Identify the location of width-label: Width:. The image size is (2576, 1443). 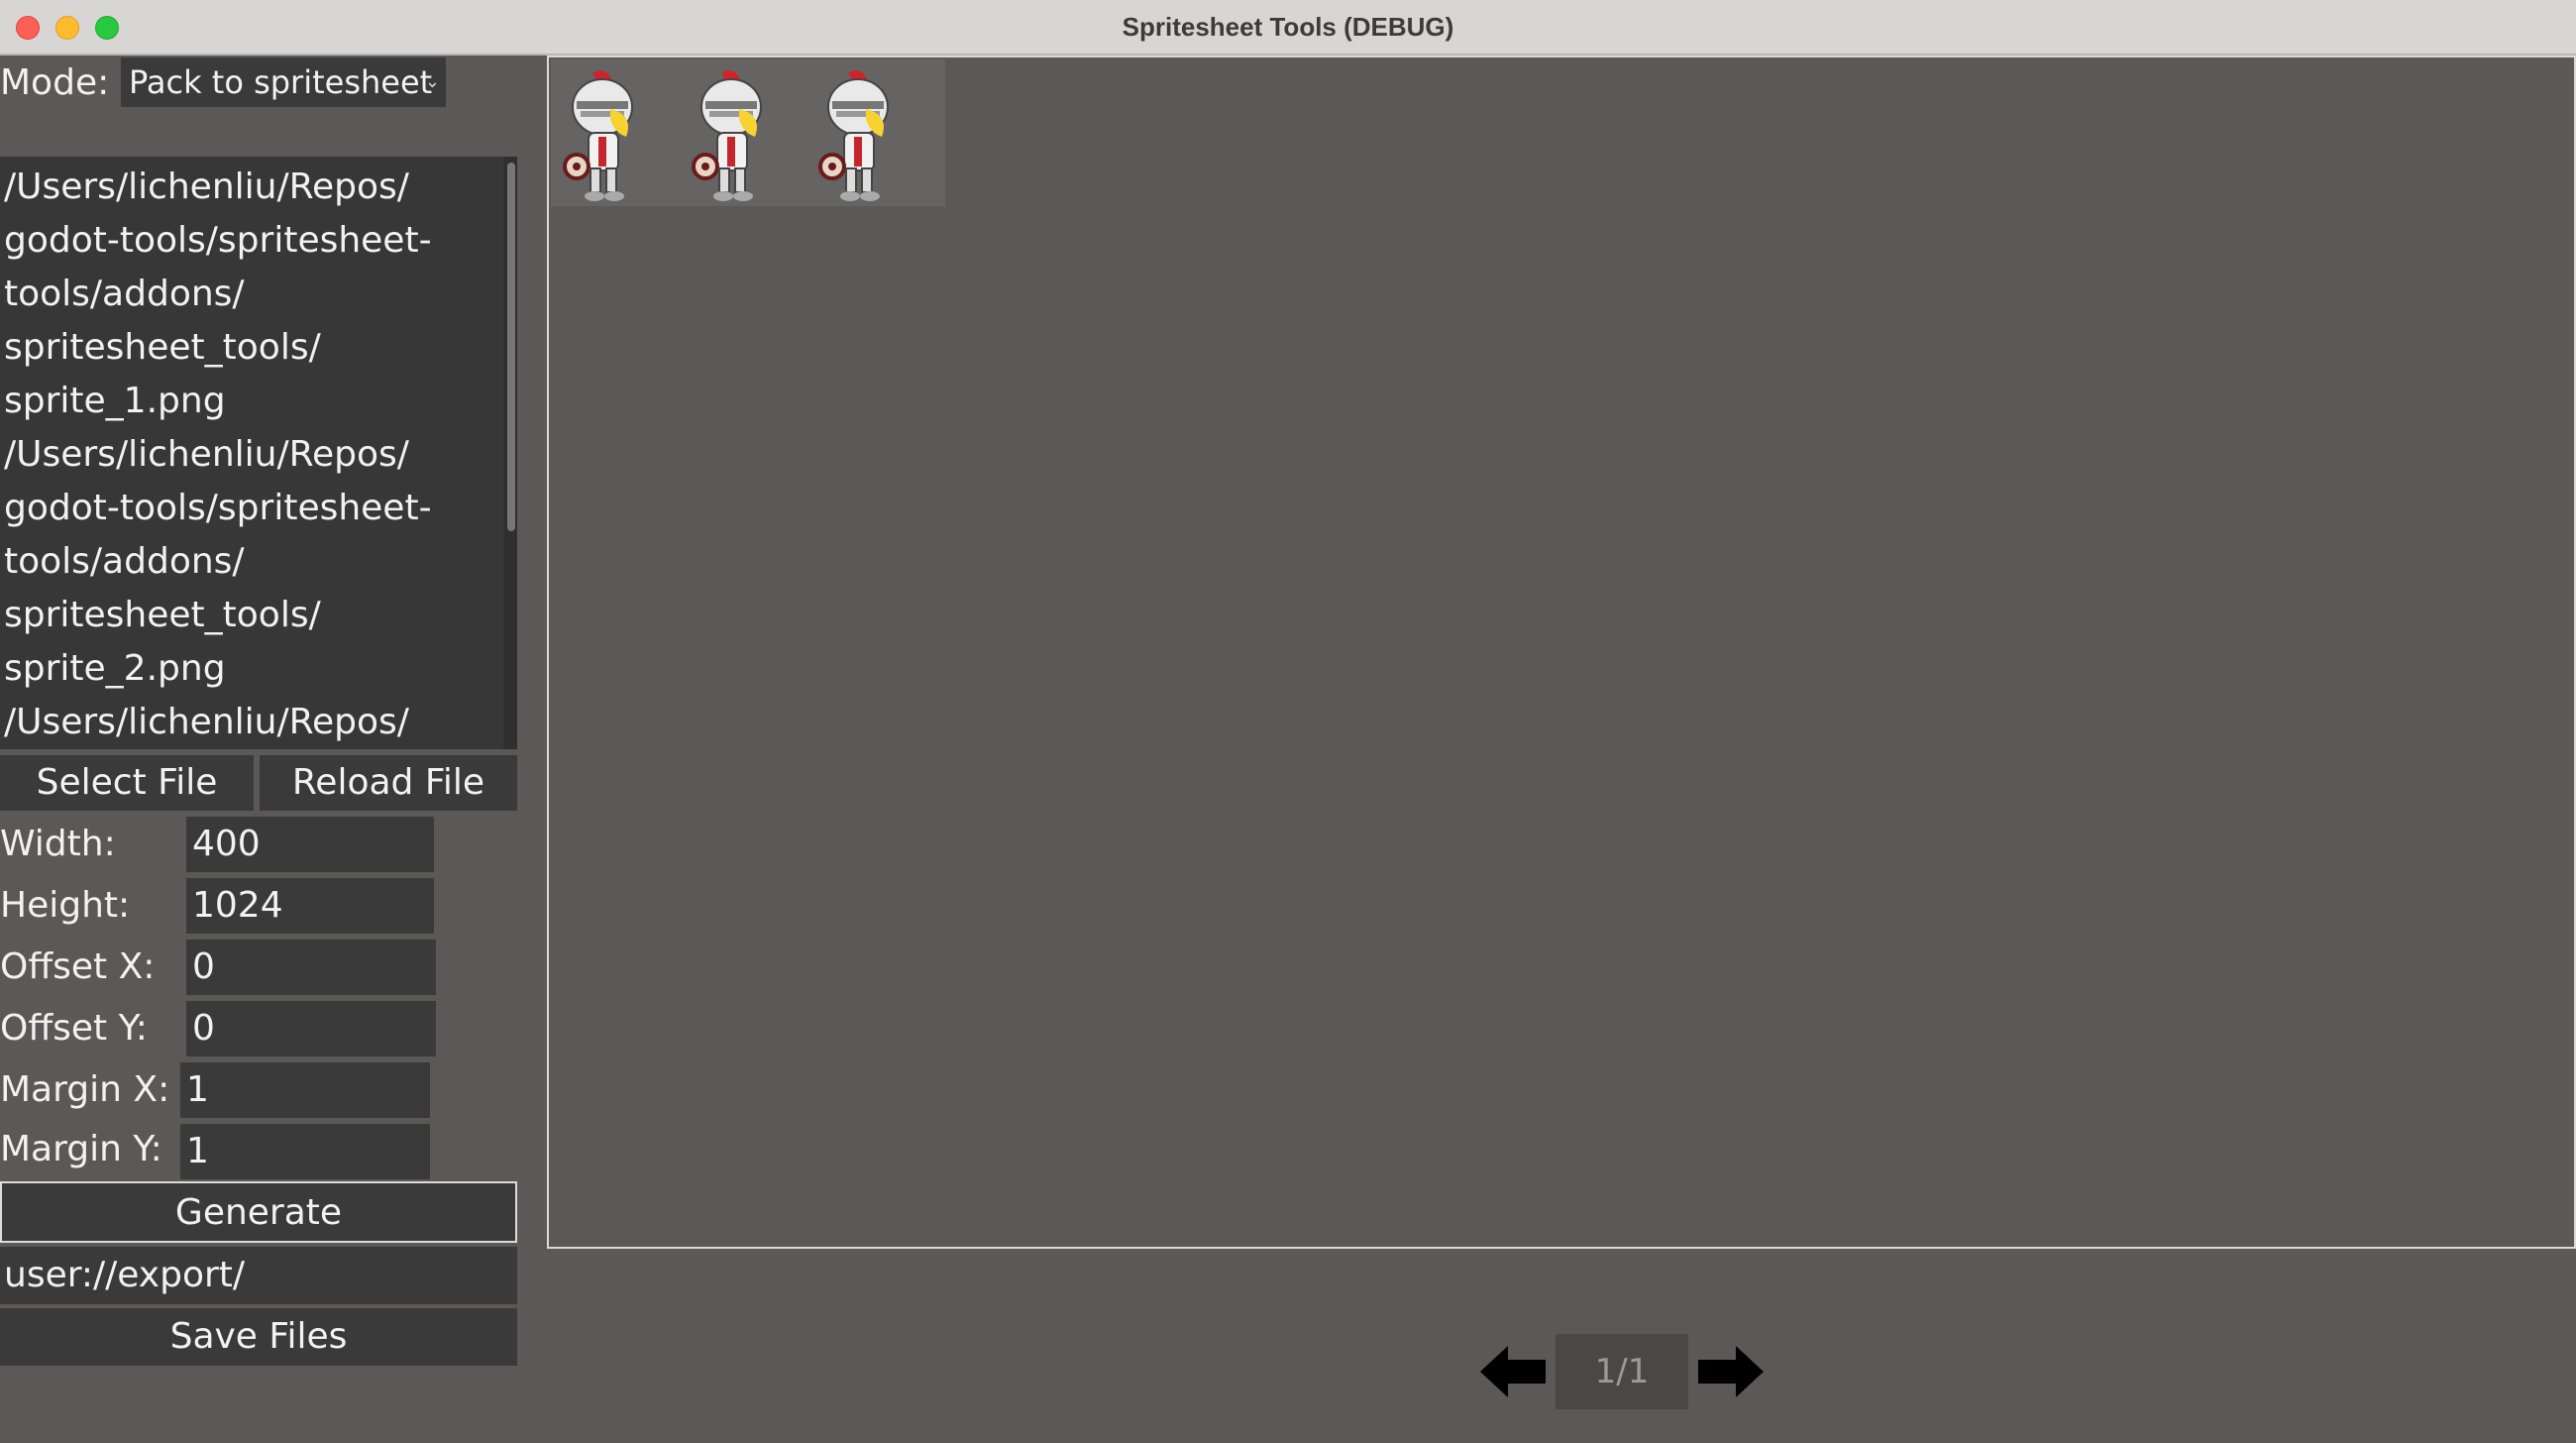
(58, 844).